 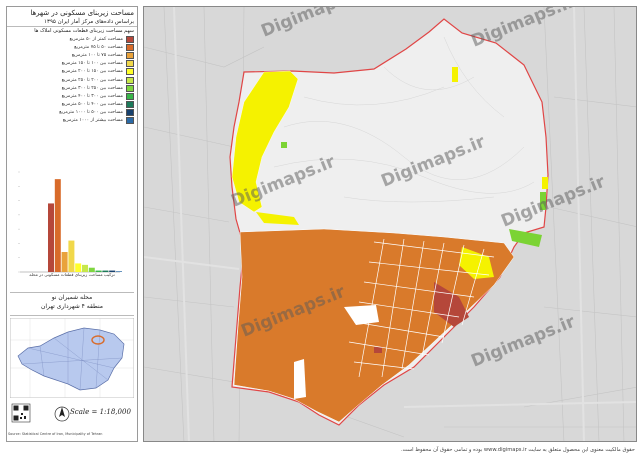 What do you see at coordinates (72, 47) in the screenshot?
I see `legend-item: مساحت ۵۰ تا ۷۵ مترمربع` at bounding box center [72, 47].